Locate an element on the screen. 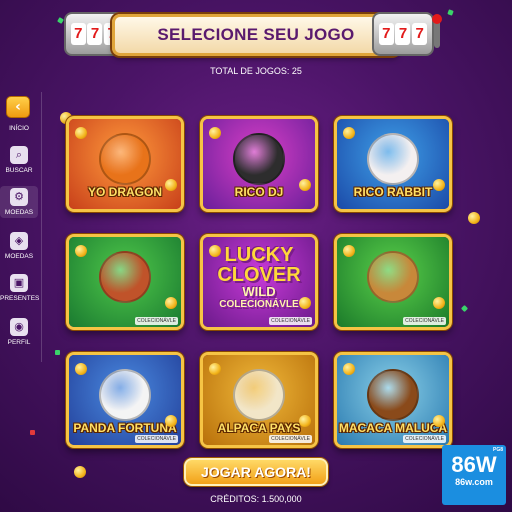 The height and width of the screenshot is (512, 512). game-card: MACACA MALUCA COLECIONÁVLE is located at coordinates (393, 400).